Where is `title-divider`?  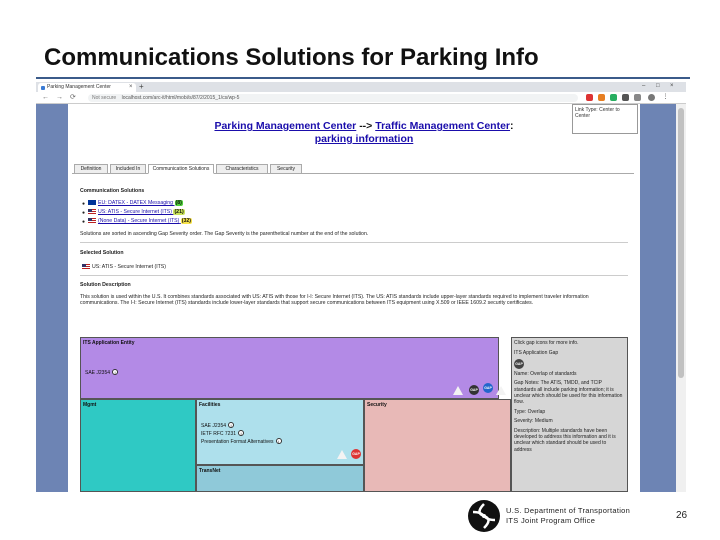
title-divider is located at coordinates (363, 78).